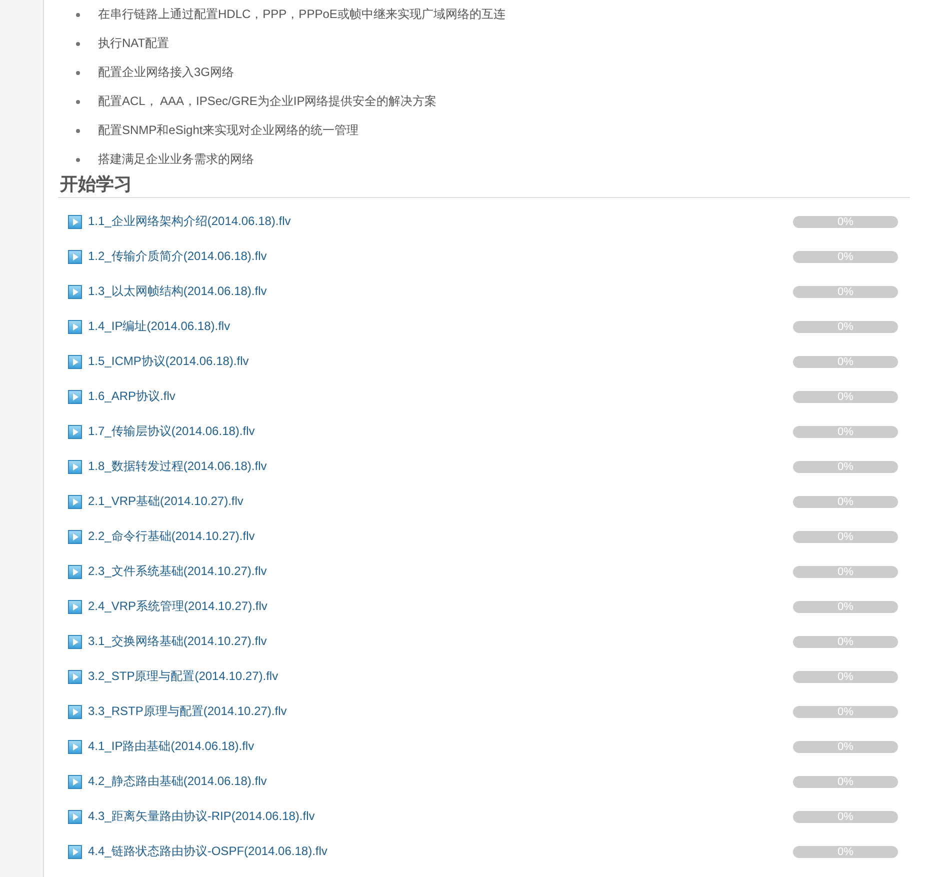 The width and height of the screenshot is (943, 877). Describe the element at coordinates (177, 781) in the screenshot. I see `lesson-link: 4.2_静态路由基础(2014.06.18).flv` at that location.